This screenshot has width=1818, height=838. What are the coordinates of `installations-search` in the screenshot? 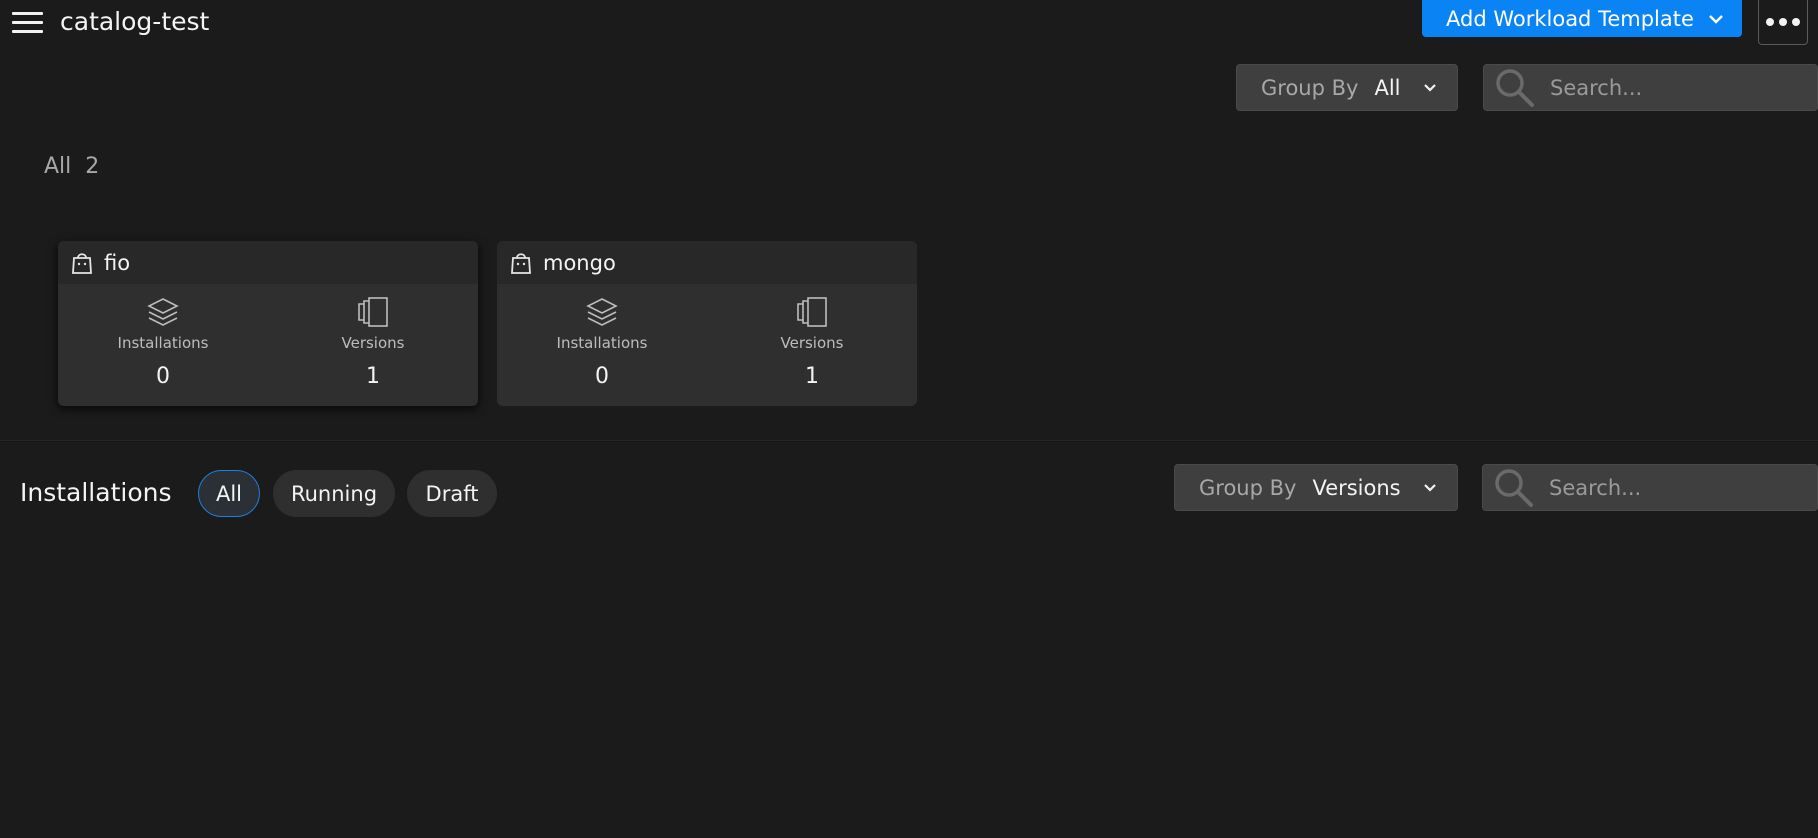 It's located at (1650, 487).